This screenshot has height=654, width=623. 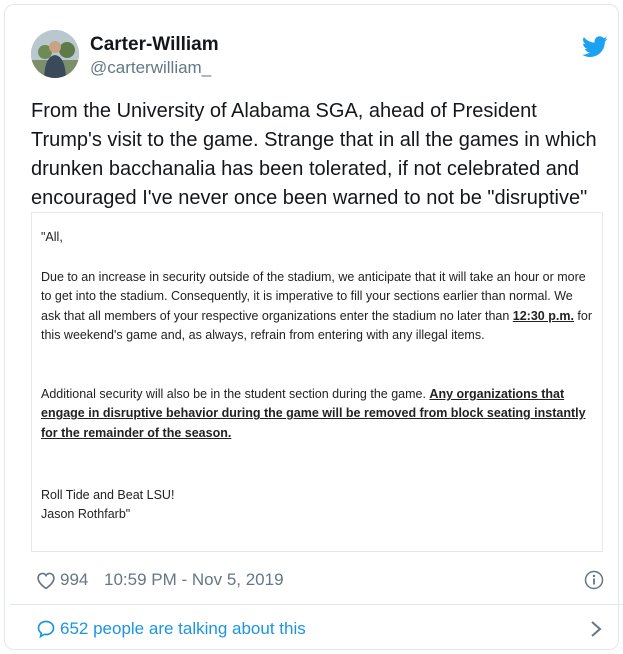 What do you see at coordinates (316, 604) in the screenshot?
I see `divider` at bounding box center [316, 604].